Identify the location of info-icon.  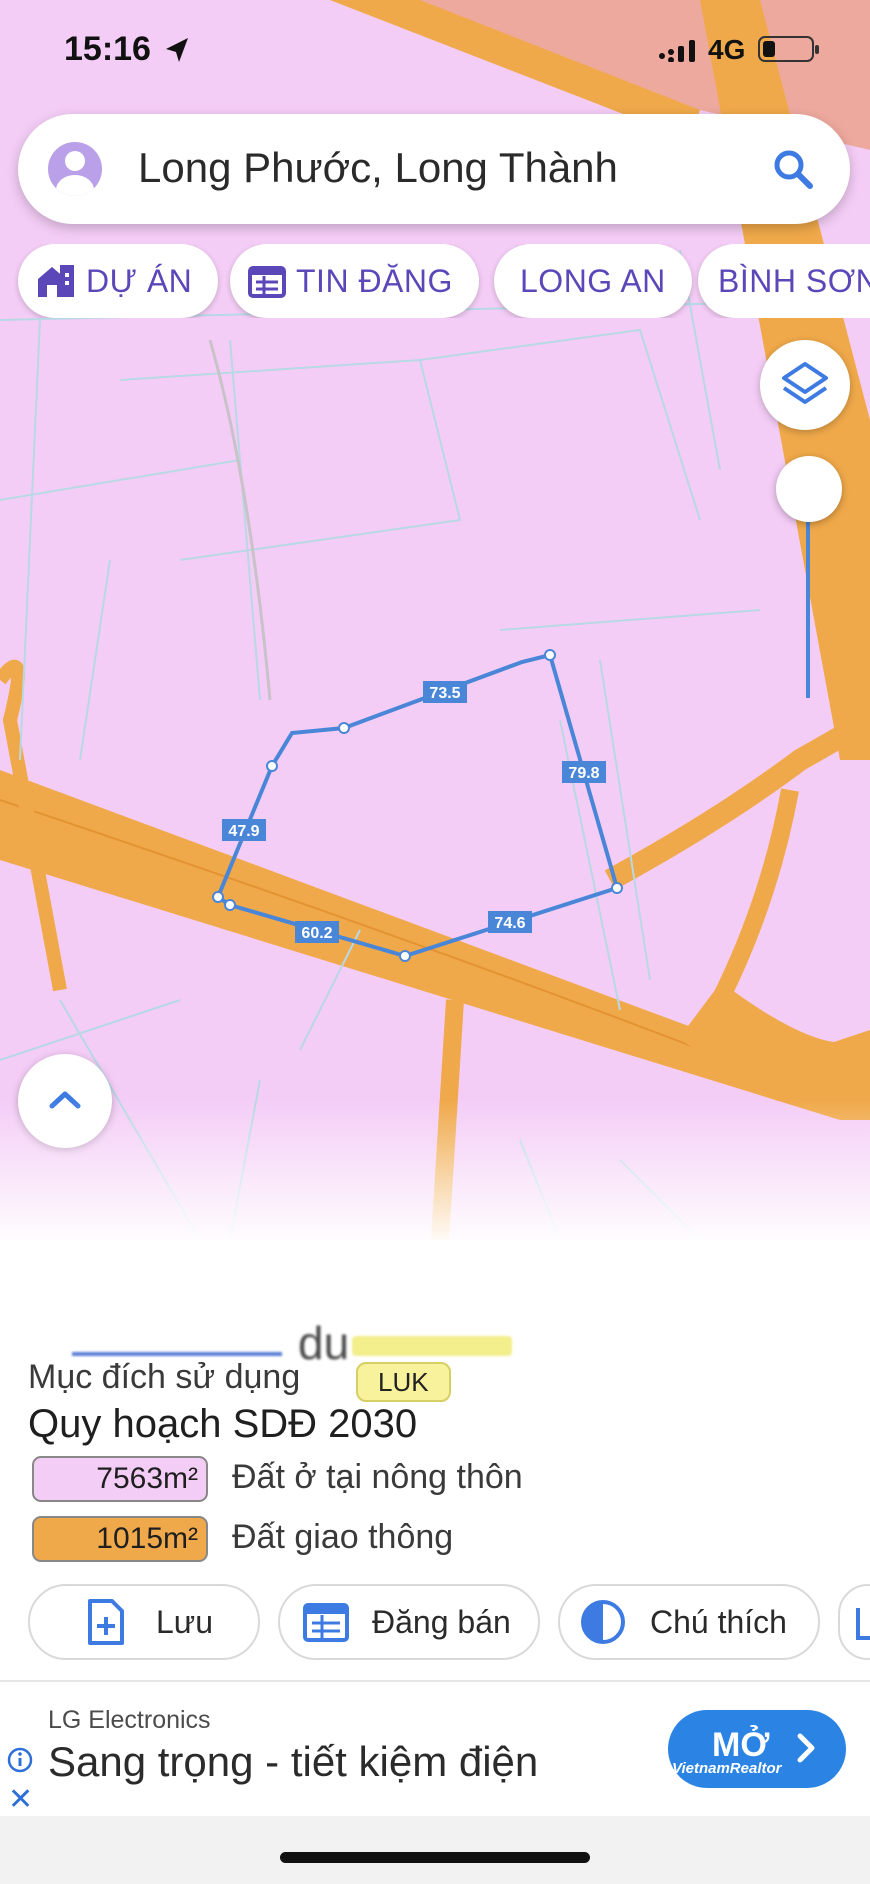
(20, 1760).